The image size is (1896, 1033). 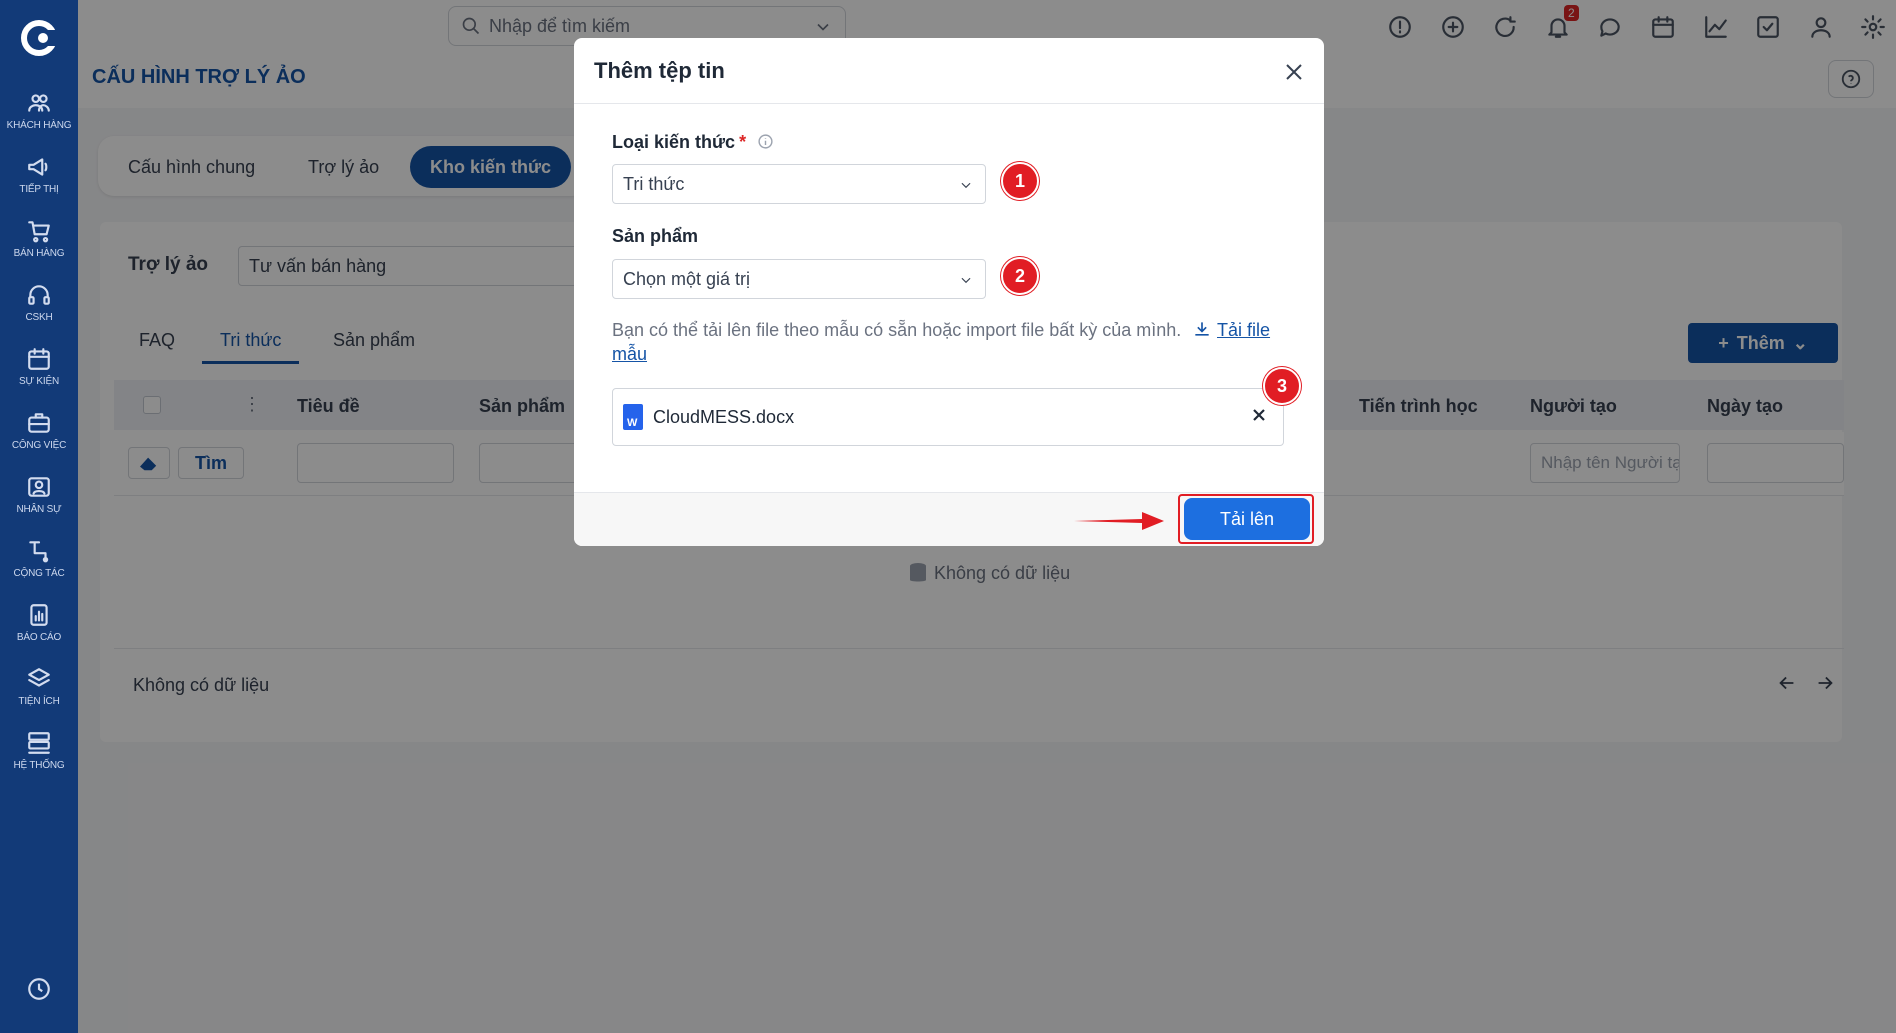 What do you see at coordinates (1020, 276) in the screenshot?
I see `step-marker-2: 2` at bounding box center [1020, 276].